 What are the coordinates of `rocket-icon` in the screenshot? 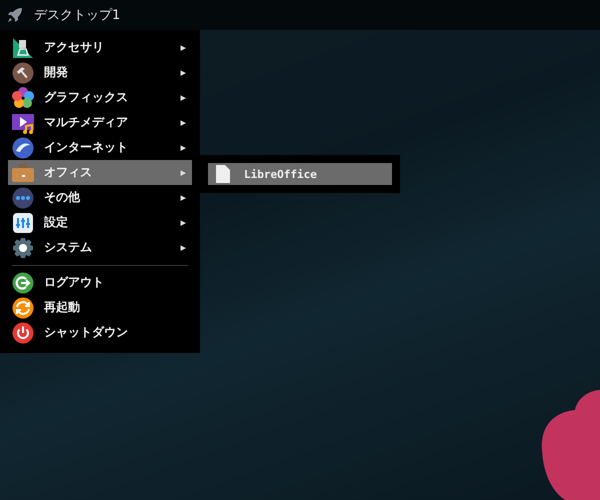 It's located at (15, 15).